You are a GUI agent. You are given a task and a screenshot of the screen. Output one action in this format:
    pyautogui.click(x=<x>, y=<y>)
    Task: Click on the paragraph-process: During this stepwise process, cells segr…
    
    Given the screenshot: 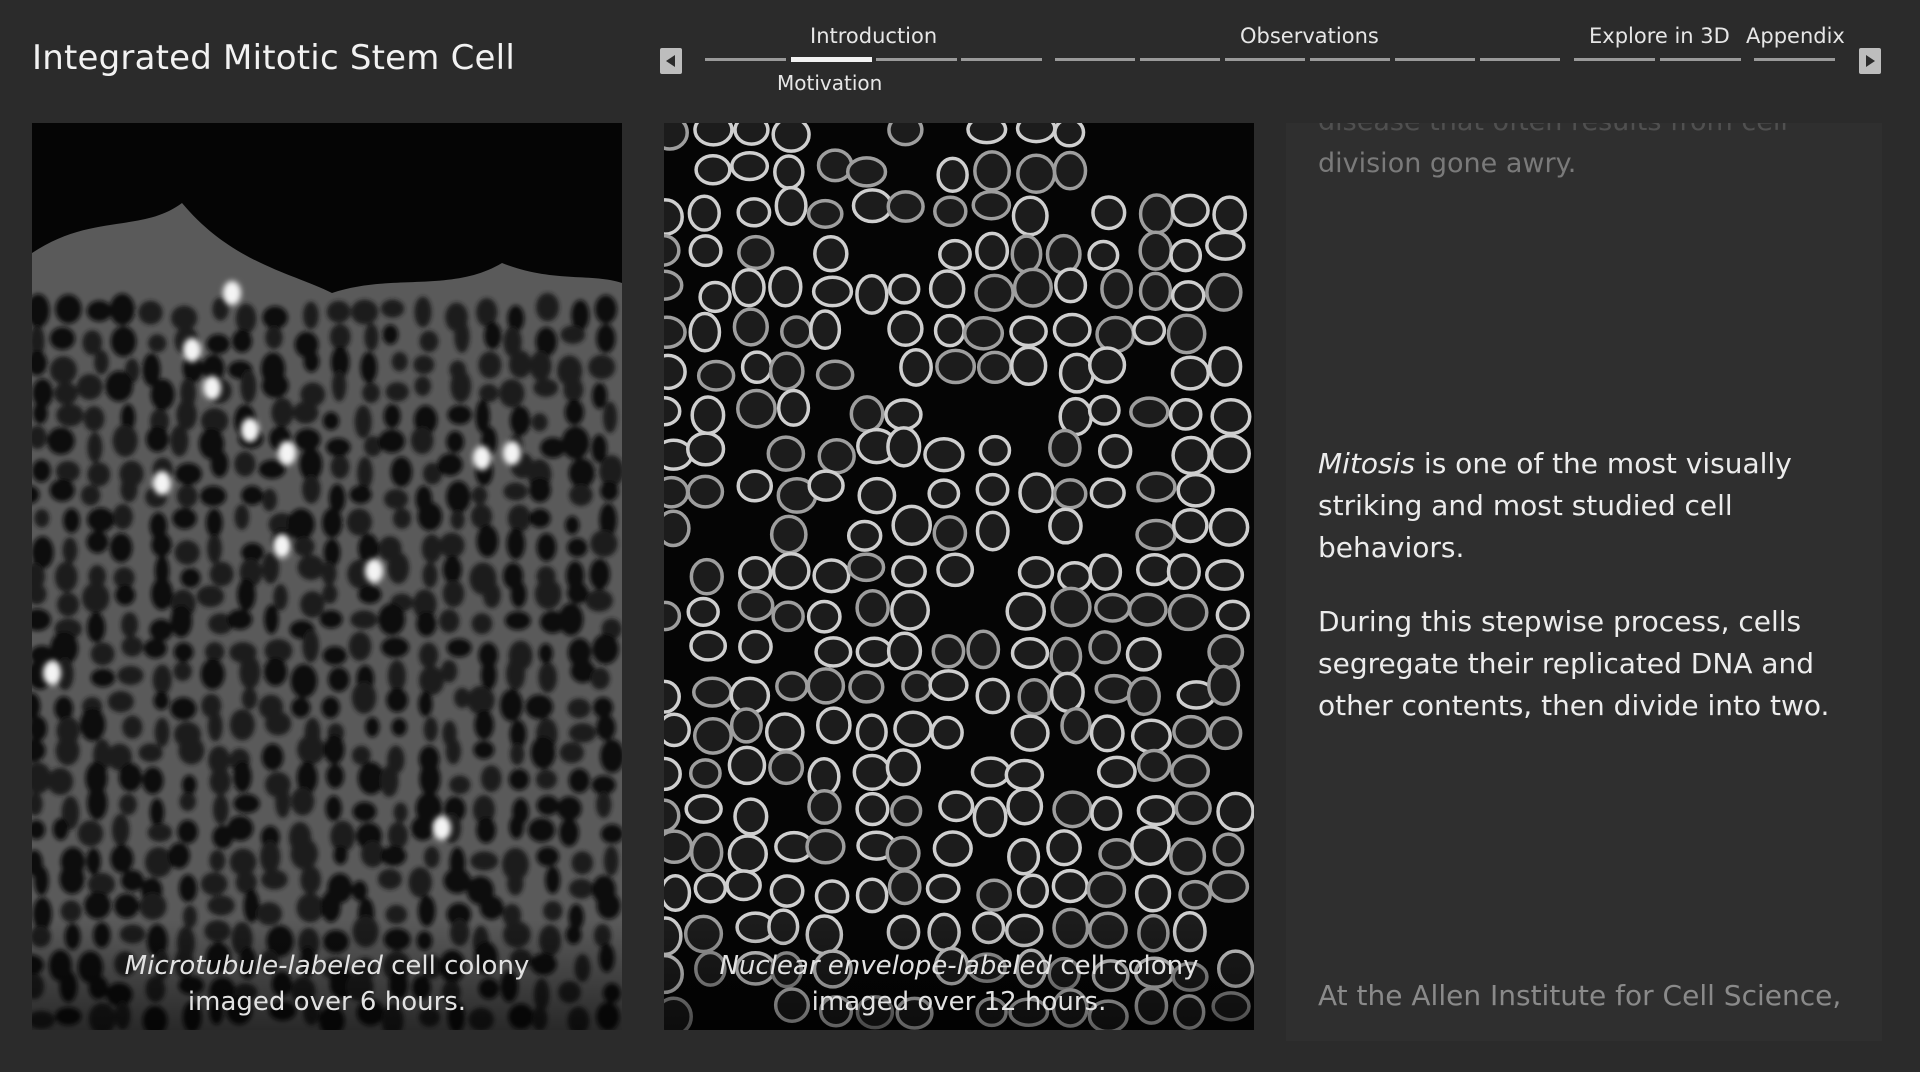 What is the action you would take?
    pyautogui.click(x=1574, y=663)
    